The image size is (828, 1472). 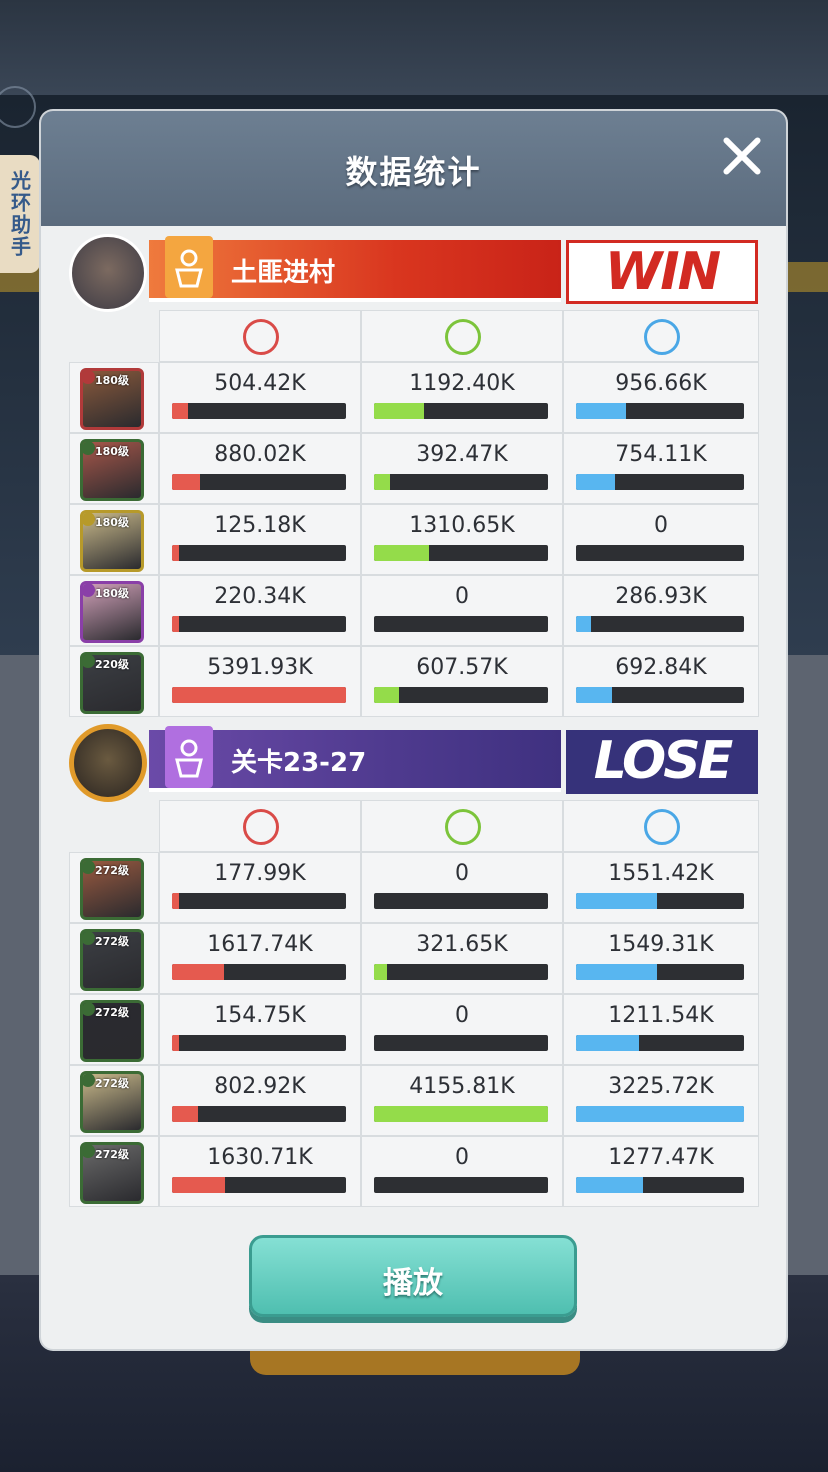 I want to click on stat-cell-damage: 1630.71K, so click(x=260, y=1171).